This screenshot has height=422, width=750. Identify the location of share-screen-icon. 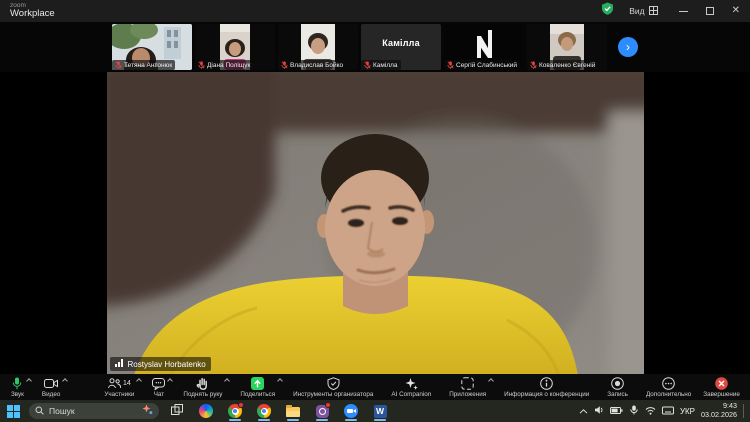
(258, 383).